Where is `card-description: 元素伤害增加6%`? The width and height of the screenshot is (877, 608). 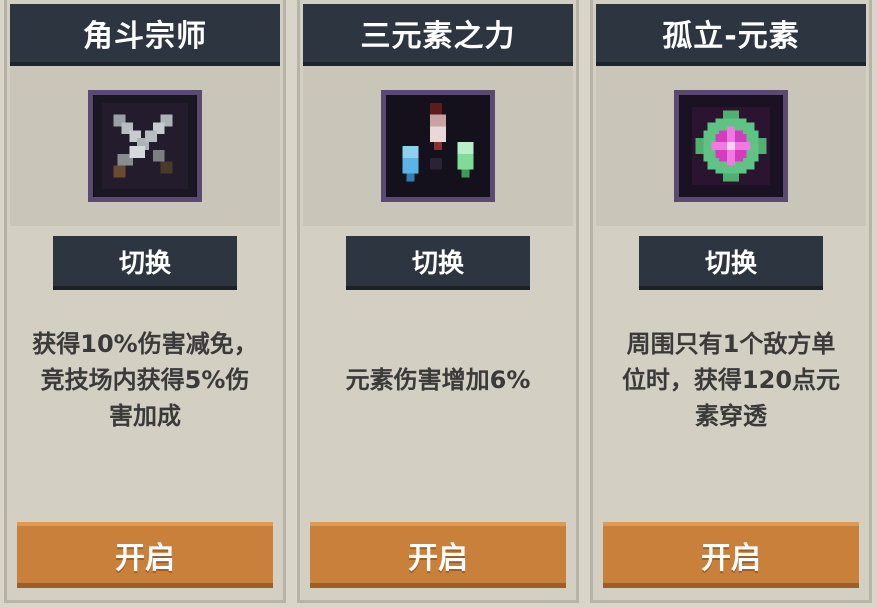
card-description: 元素伤害增加6% is located at coordinates (438, 380).